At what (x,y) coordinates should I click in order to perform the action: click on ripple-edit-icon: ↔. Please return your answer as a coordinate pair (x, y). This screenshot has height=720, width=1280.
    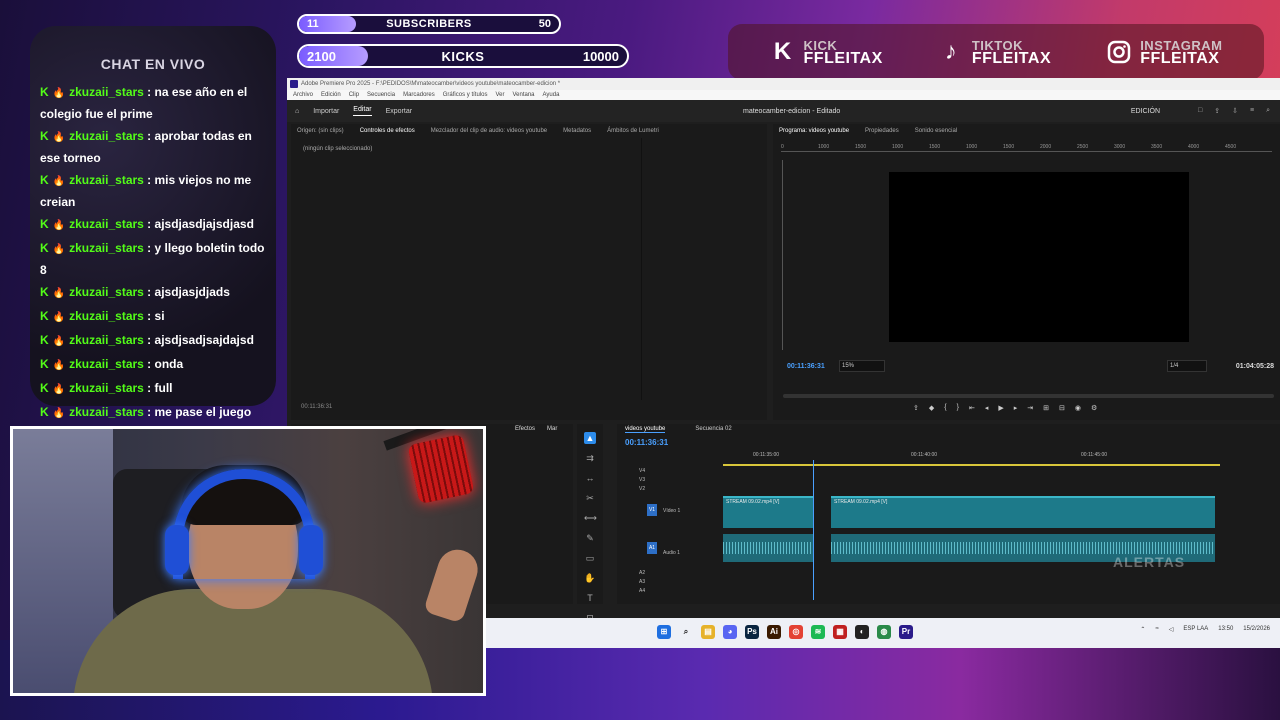
    Looking at the image, I should click on (590, 478).